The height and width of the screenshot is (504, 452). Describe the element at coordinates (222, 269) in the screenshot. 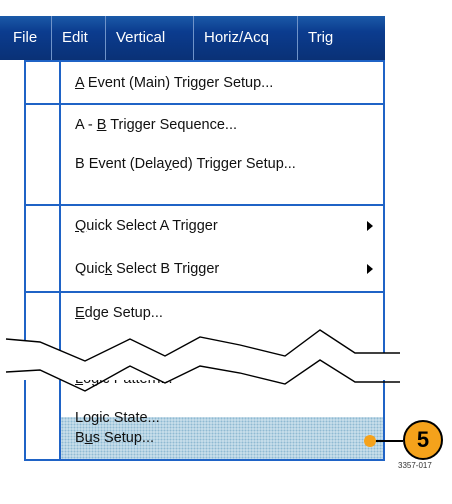

I see `menu-item-quick-select-b-trigger: Quick Select B Trigger` at that location.